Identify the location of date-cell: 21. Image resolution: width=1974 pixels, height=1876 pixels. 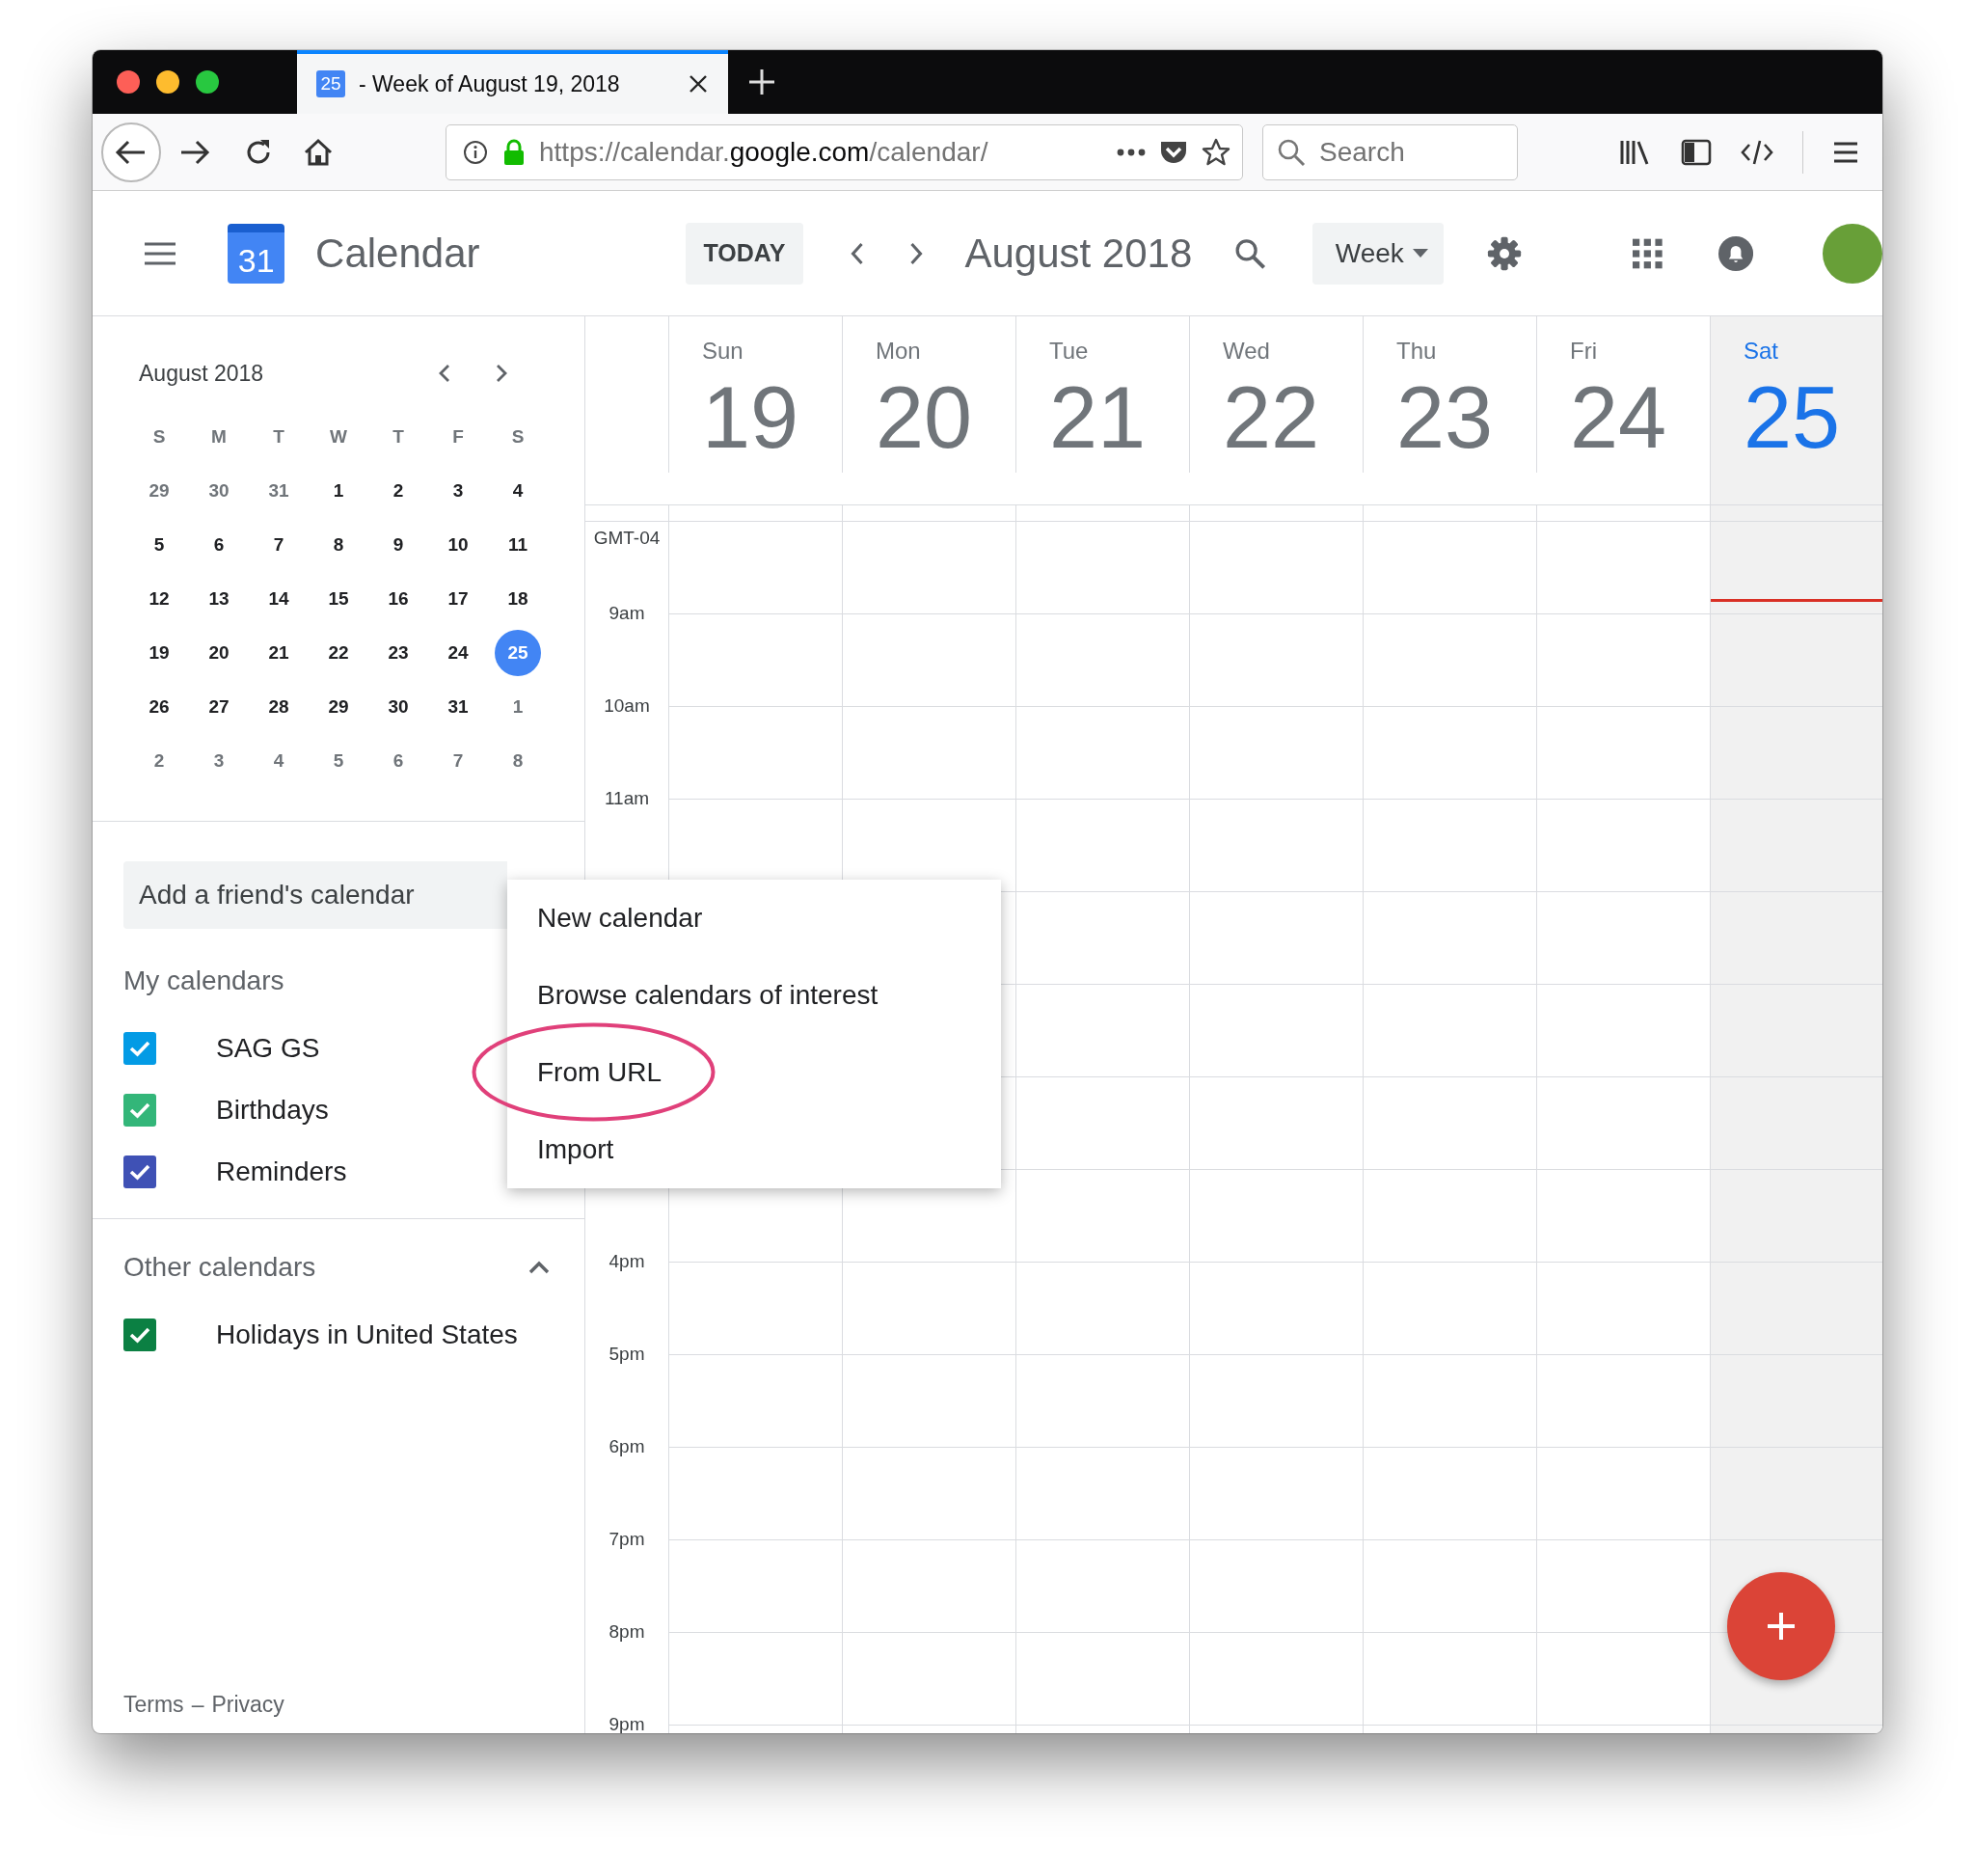
(279, 653).